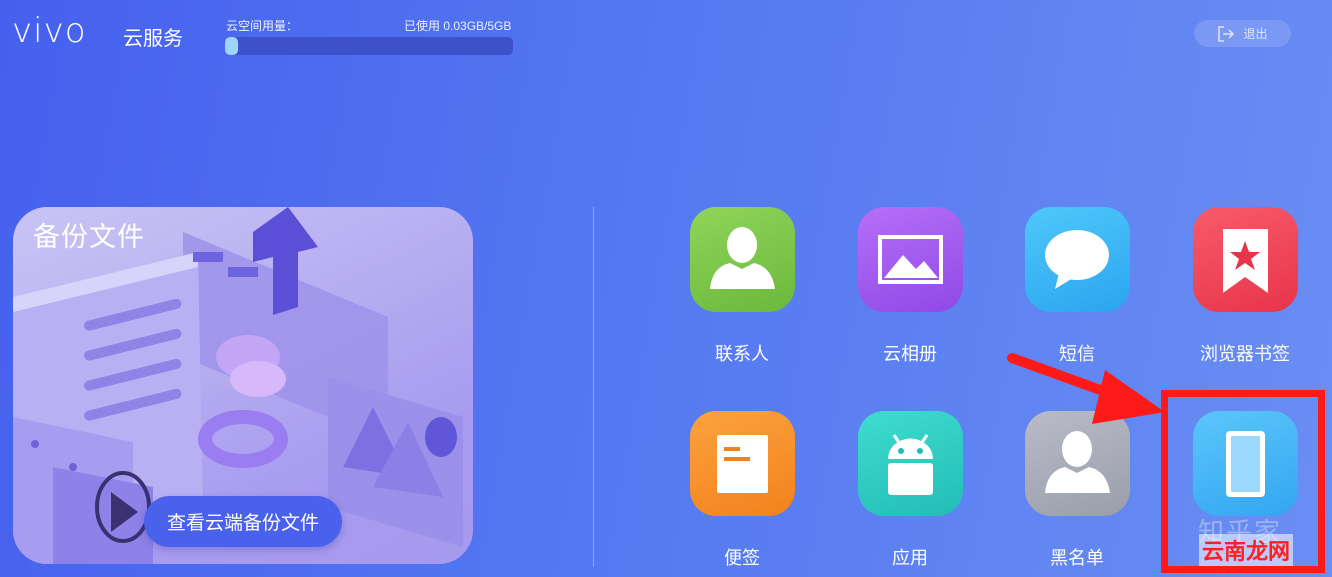  Describe the element at coordinates (369, 46) in the screenshot. I see `storage-progress-bar` at that location.